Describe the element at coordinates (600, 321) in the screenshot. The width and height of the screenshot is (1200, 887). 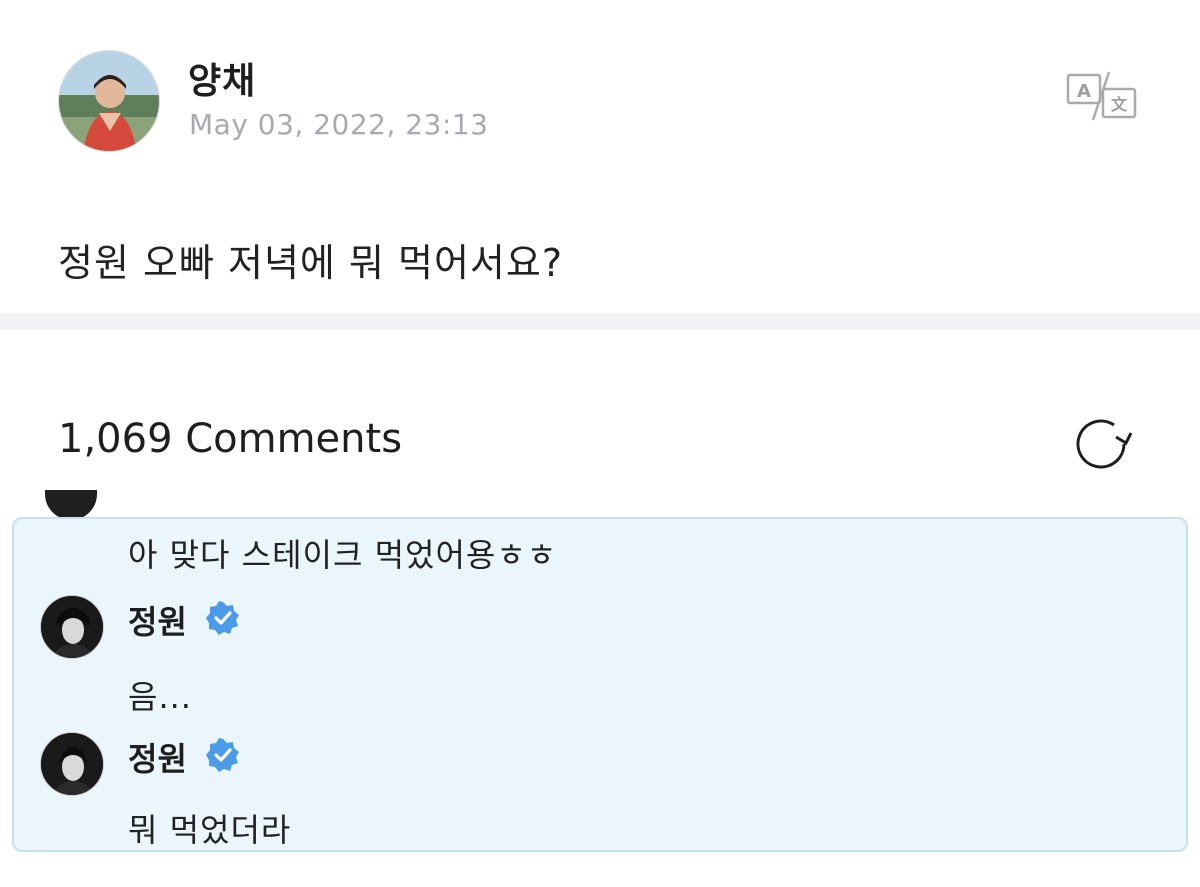
I see `section-divider` at that location.